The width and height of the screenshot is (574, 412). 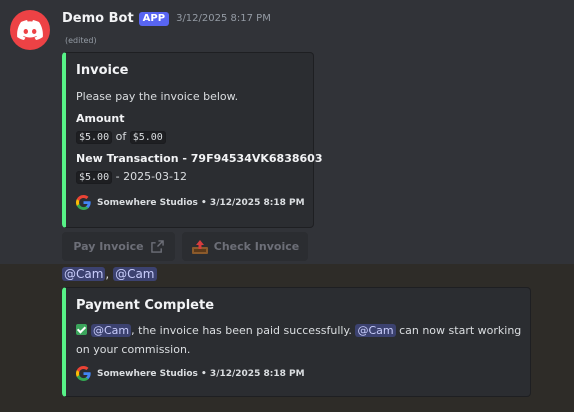 What do you see at coordinates (460, 330) in the screenshot?
I see `payment-text-2: can now start working` at bounding box center [460, 330].